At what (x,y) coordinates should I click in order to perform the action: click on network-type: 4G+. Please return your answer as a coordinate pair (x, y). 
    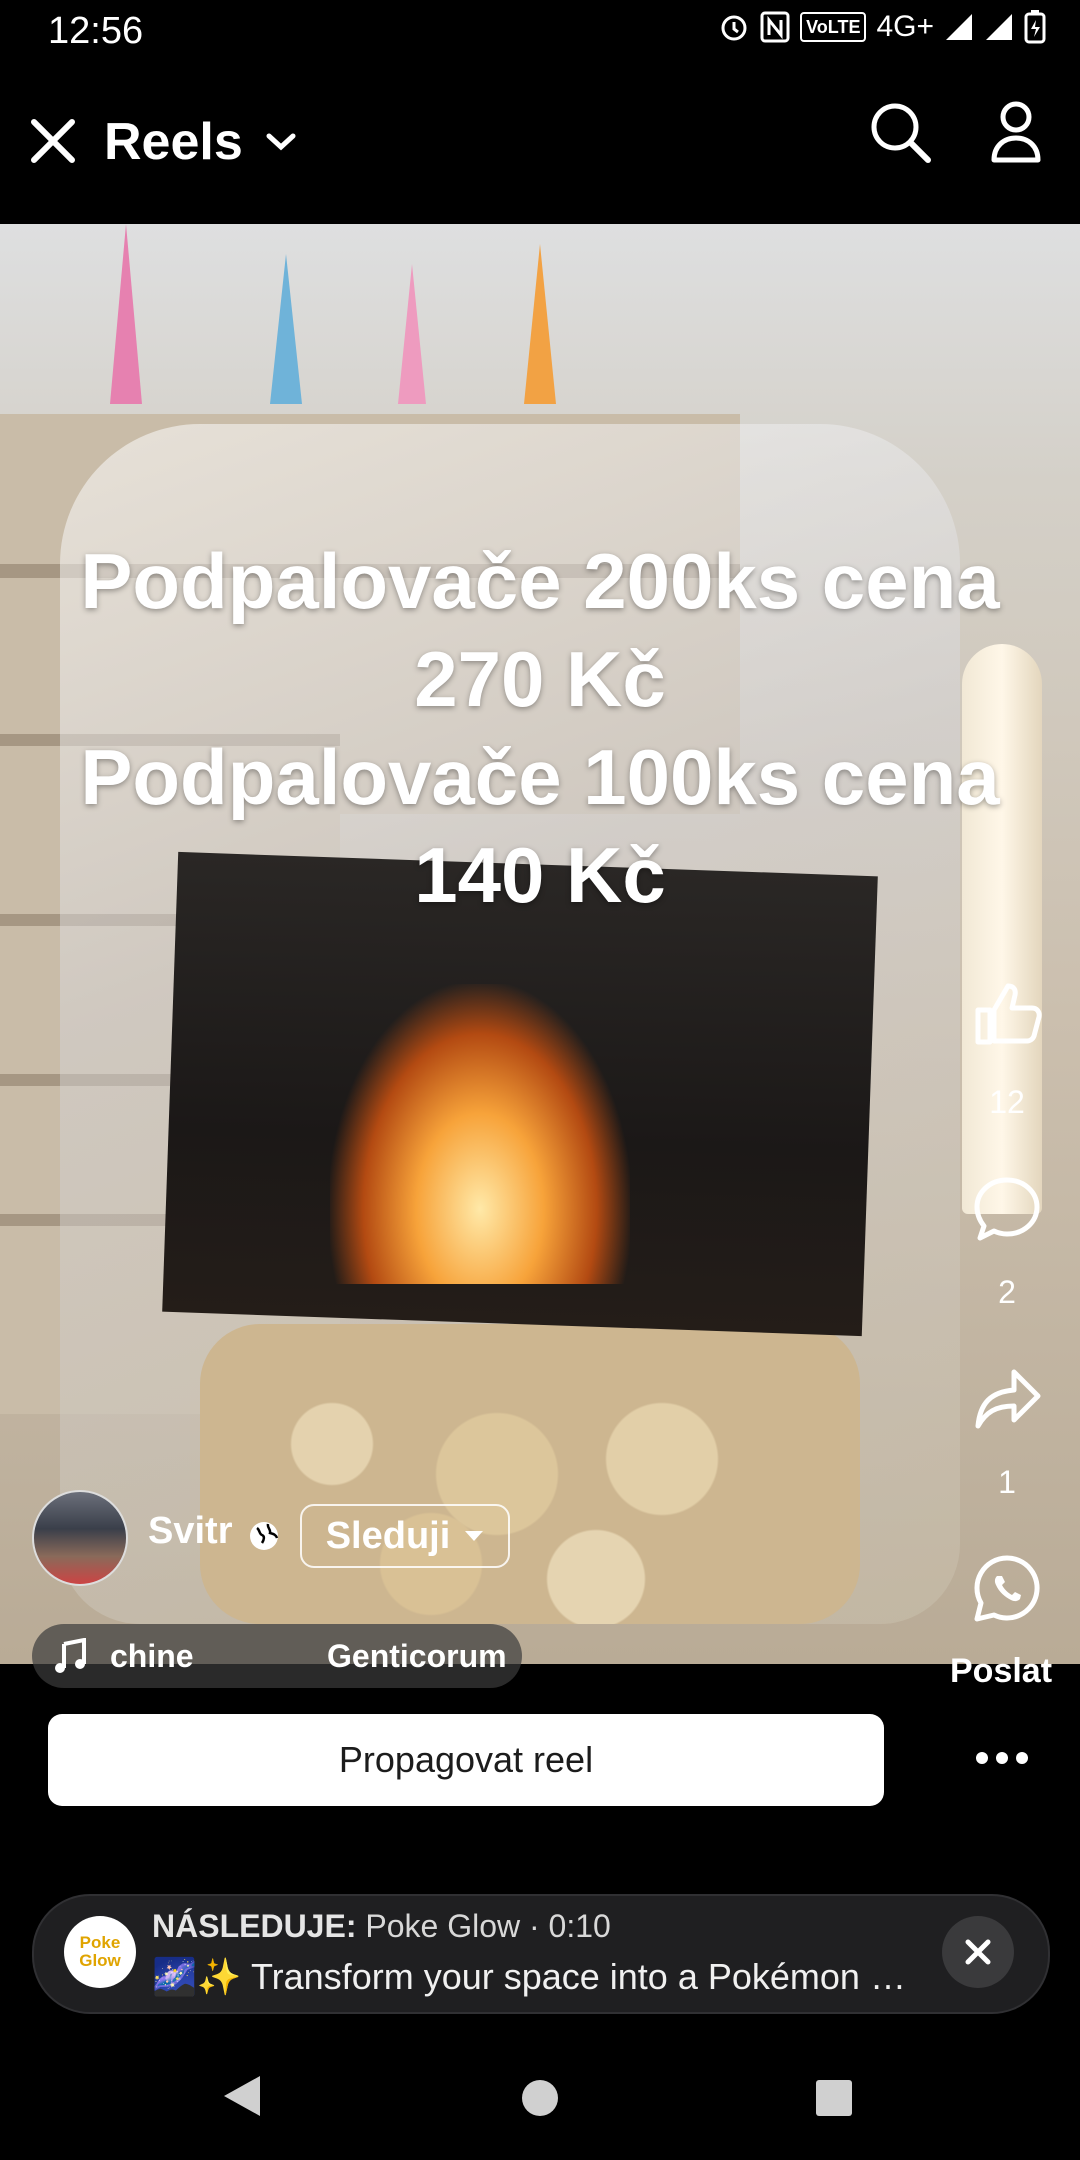
    Looking at the image, I should click on (905, 26).